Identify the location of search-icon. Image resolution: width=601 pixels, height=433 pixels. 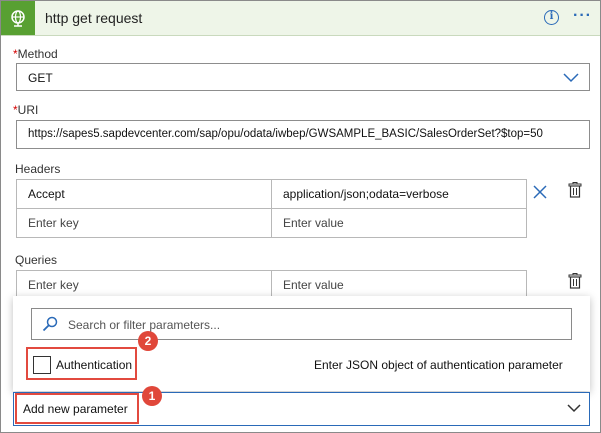
(50, 324).